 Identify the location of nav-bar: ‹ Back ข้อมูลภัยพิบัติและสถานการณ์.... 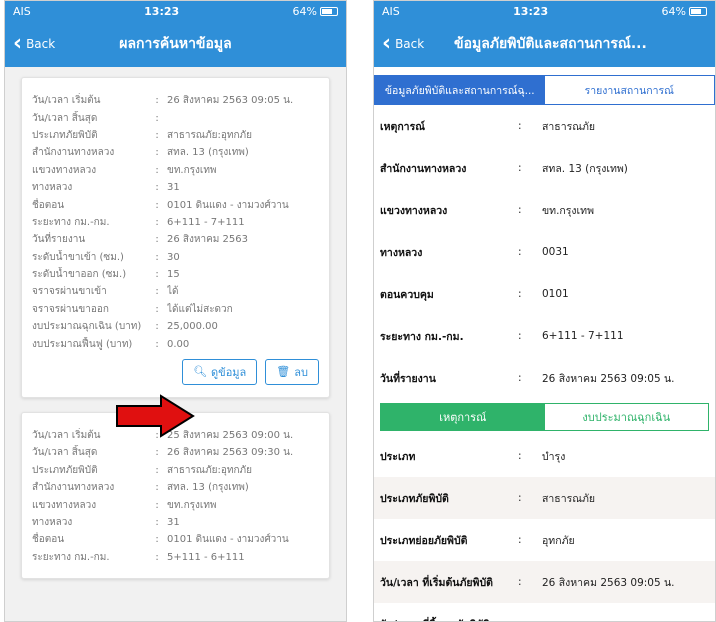
(544, 44).